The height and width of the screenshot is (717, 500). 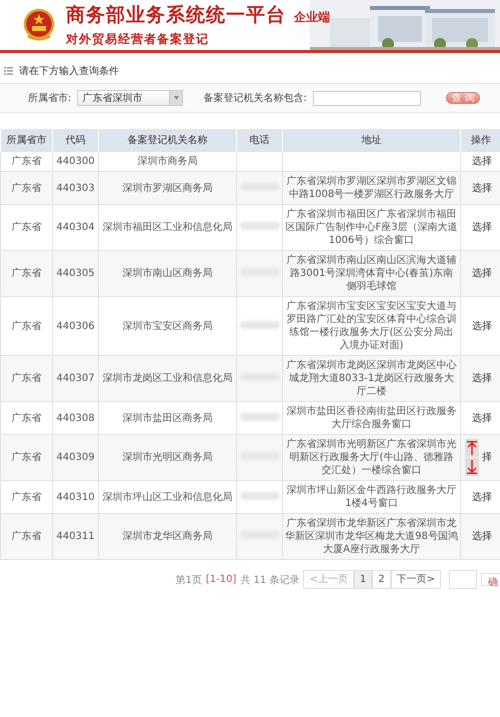 I want to click on table-cell: 深圳市商务局, so click(x=167, y=162).